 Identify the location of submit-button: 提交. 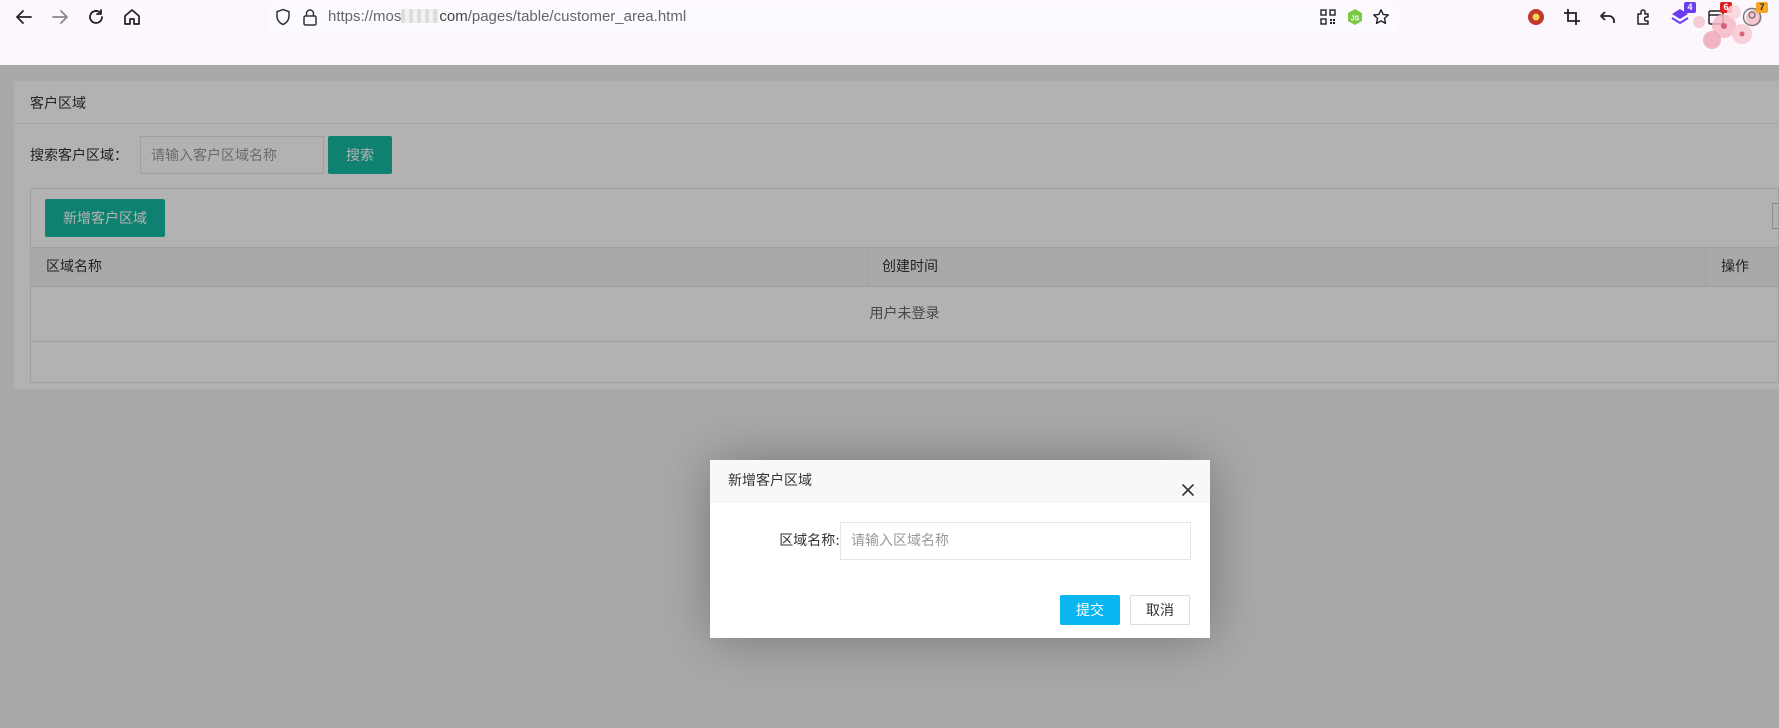
(1090, 610).